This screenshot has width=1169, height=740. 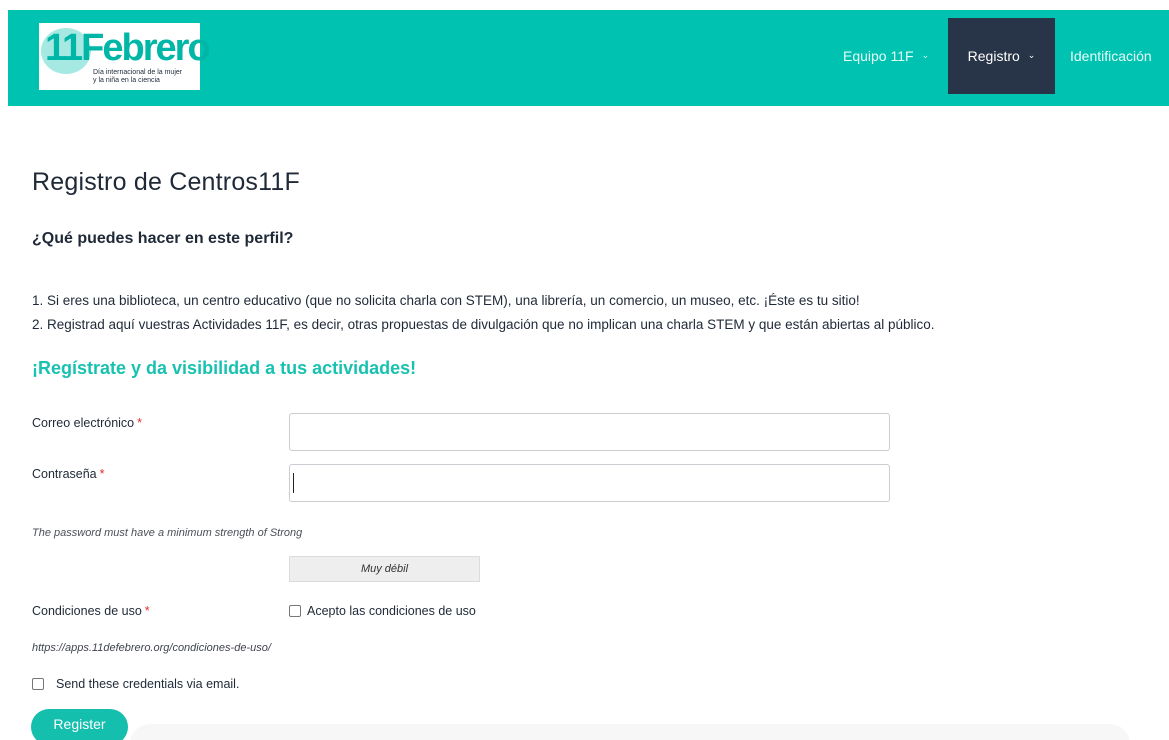 I want to click on logo-subtitle-line-1: Día internacional de la mujer, so click(x=138, y=72).